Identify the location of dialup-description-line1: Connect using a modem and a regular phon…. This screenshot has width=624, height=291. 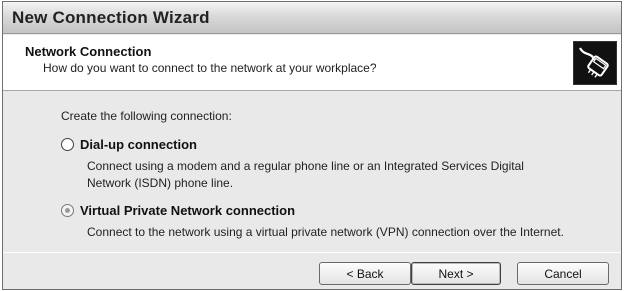
(305, 166).